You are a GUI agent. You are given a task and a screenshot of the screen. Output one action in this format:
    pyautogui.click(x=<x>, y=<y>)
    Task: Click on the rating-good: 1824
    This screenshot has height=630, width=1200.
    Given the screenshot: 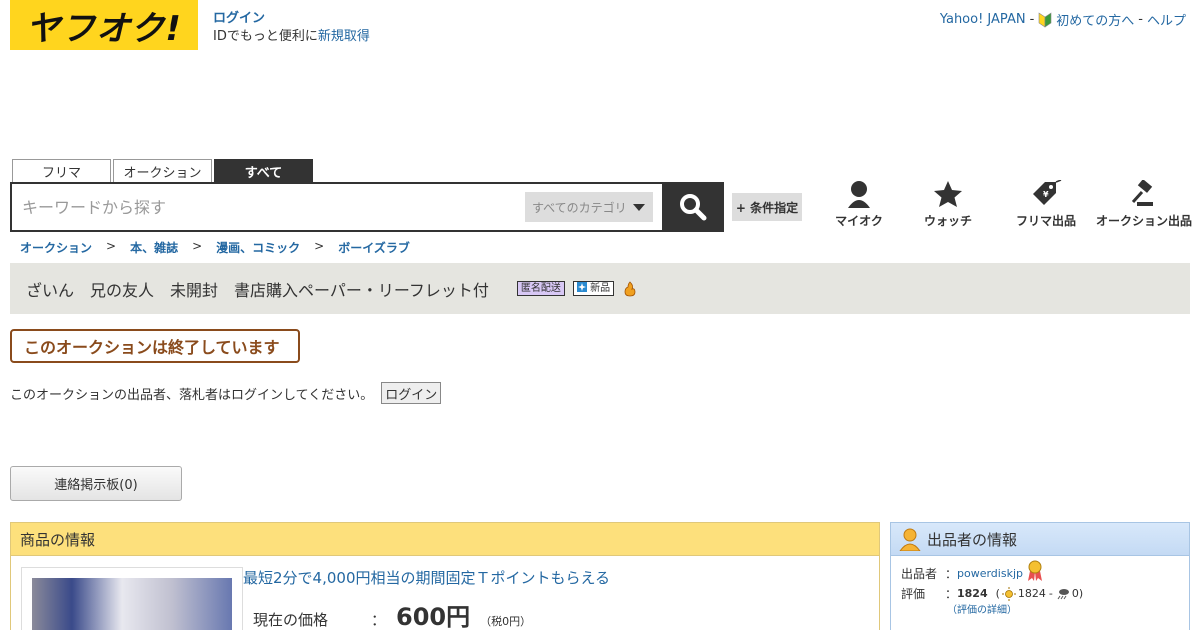 What is the action you would take?
    pyautogui.click(x=1031, y=593)
    